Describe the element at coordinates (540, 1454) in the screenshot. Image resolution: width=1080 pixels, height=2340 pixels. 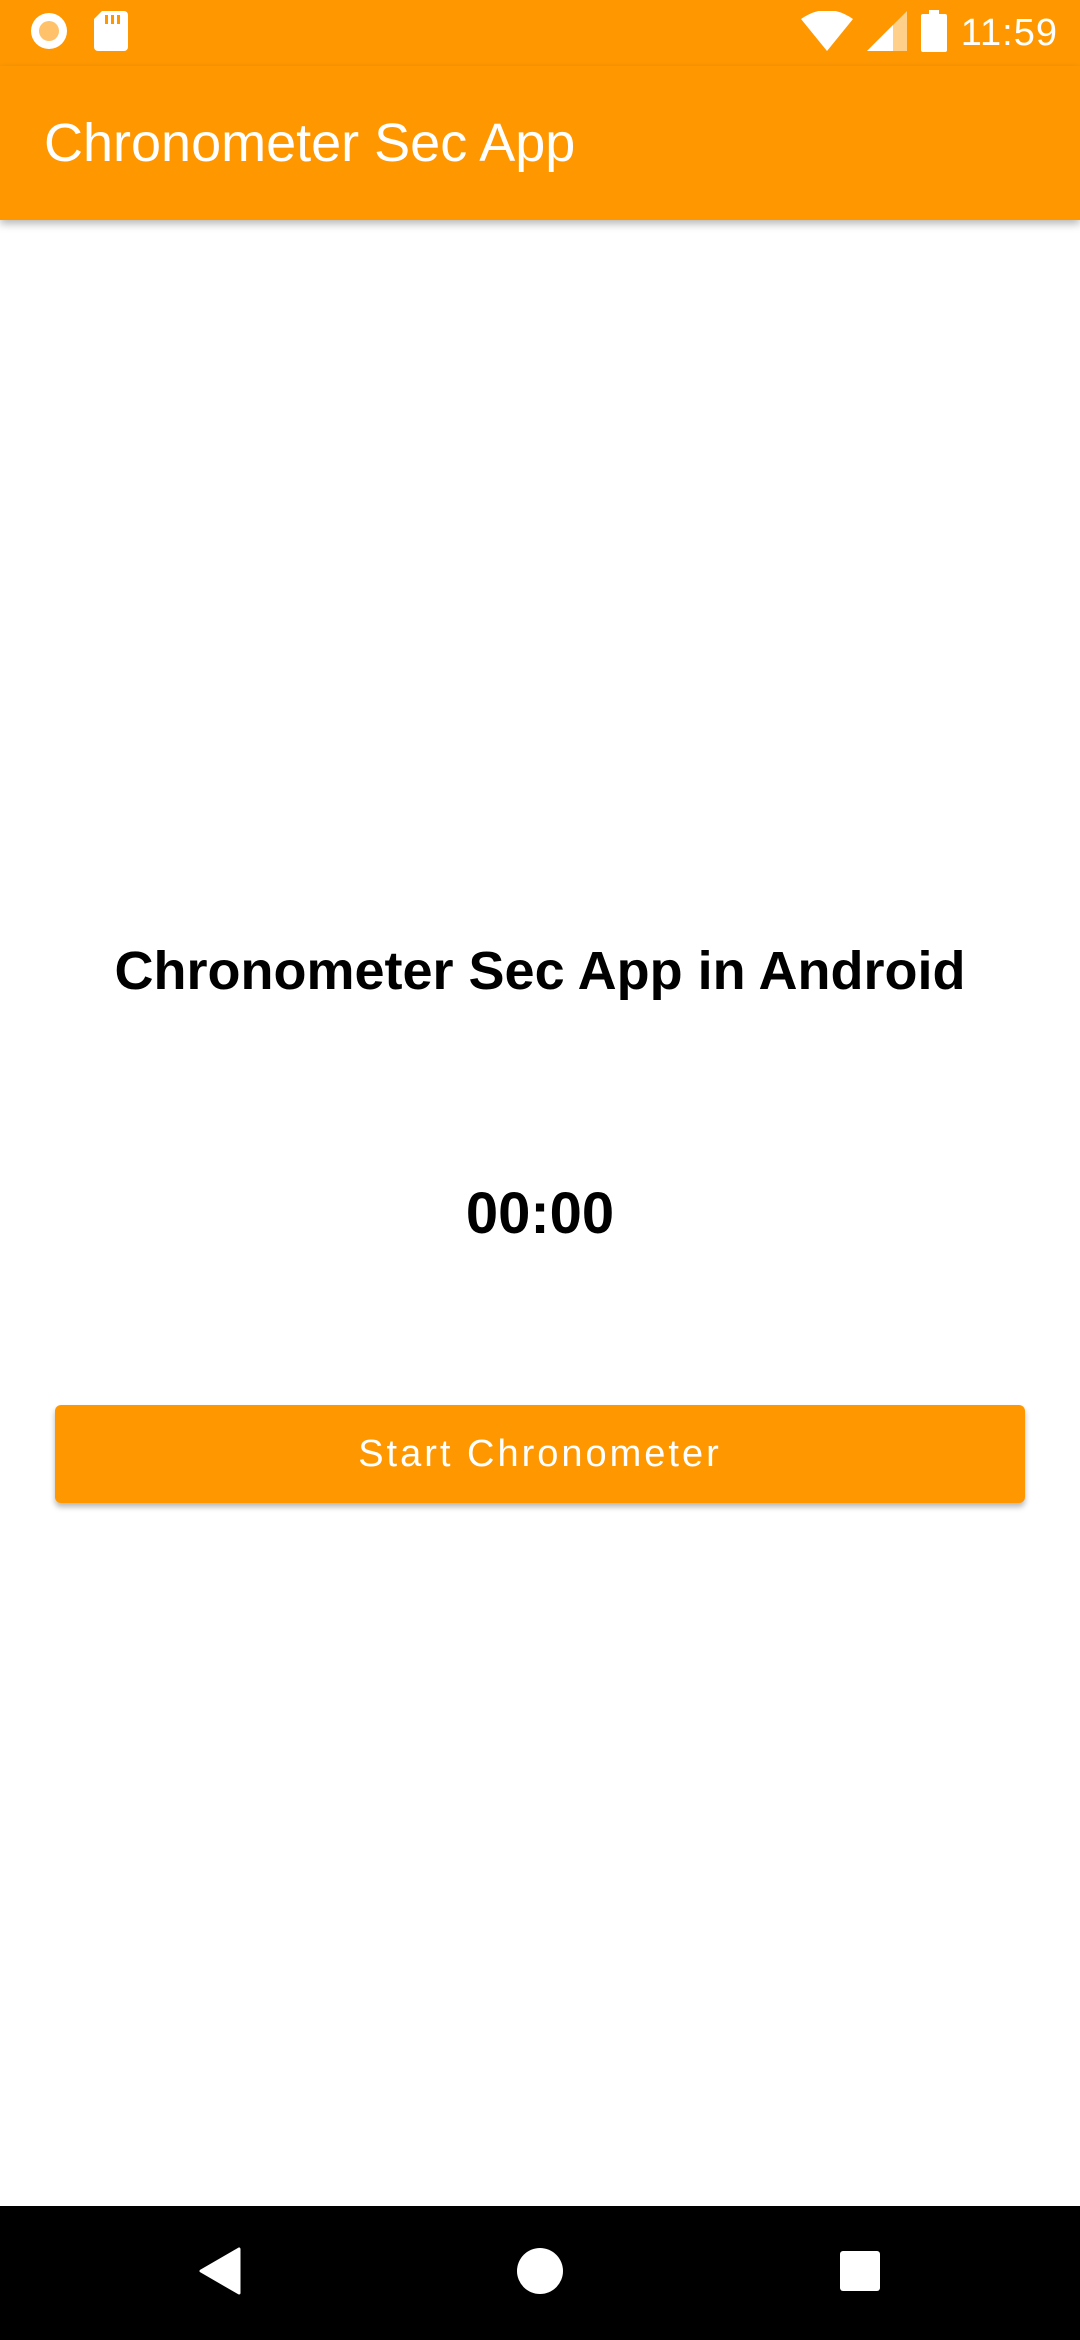
I see `start-chronometer-button: Start Chronometer` at that location.